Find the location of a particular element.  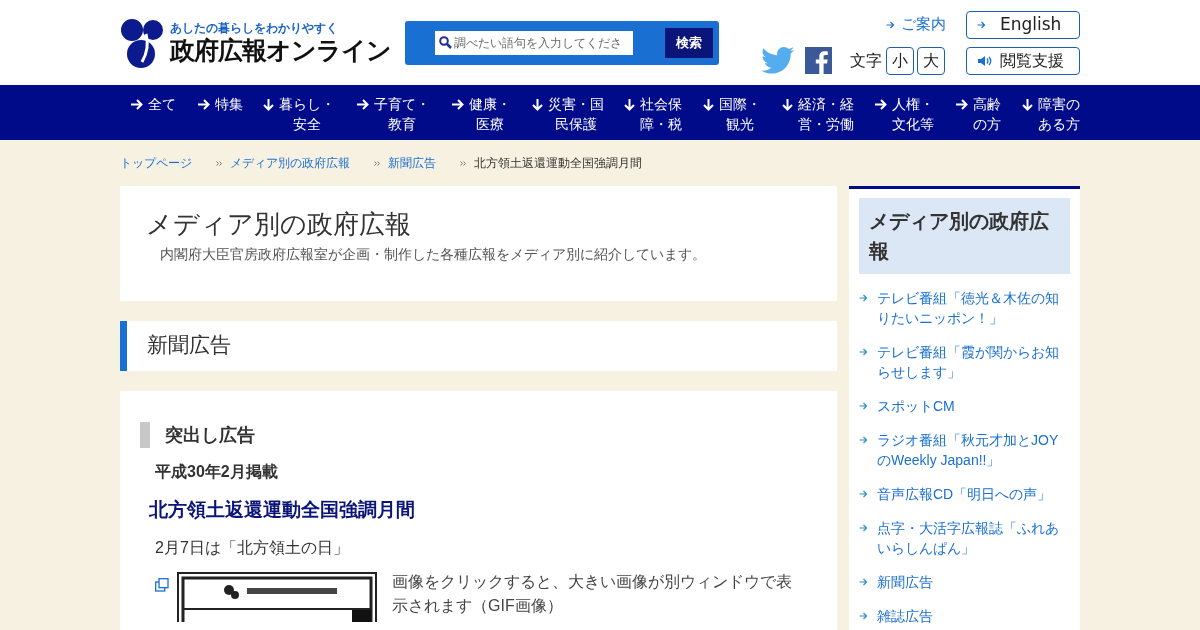

small-text-button: 小 is located at coordinates (900, 60).